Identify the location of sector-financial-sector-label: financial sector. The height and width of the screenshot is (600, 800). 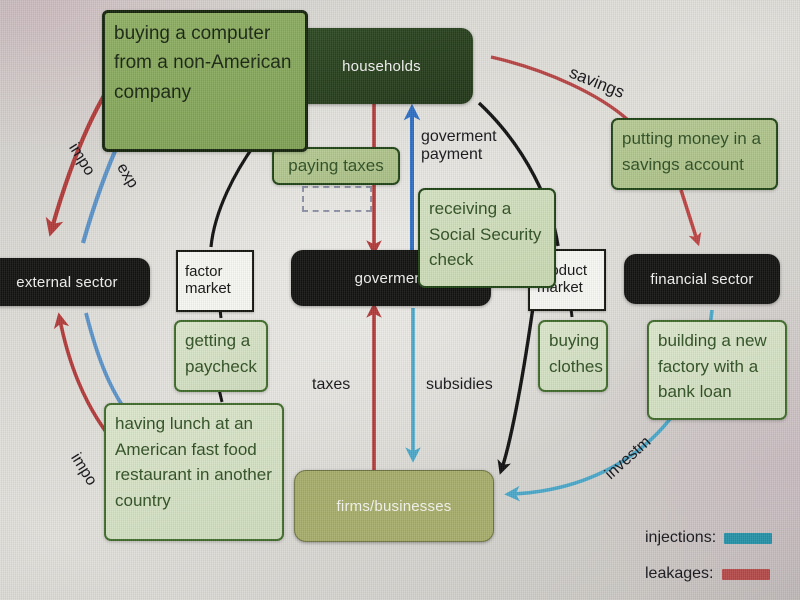
(702, 279).